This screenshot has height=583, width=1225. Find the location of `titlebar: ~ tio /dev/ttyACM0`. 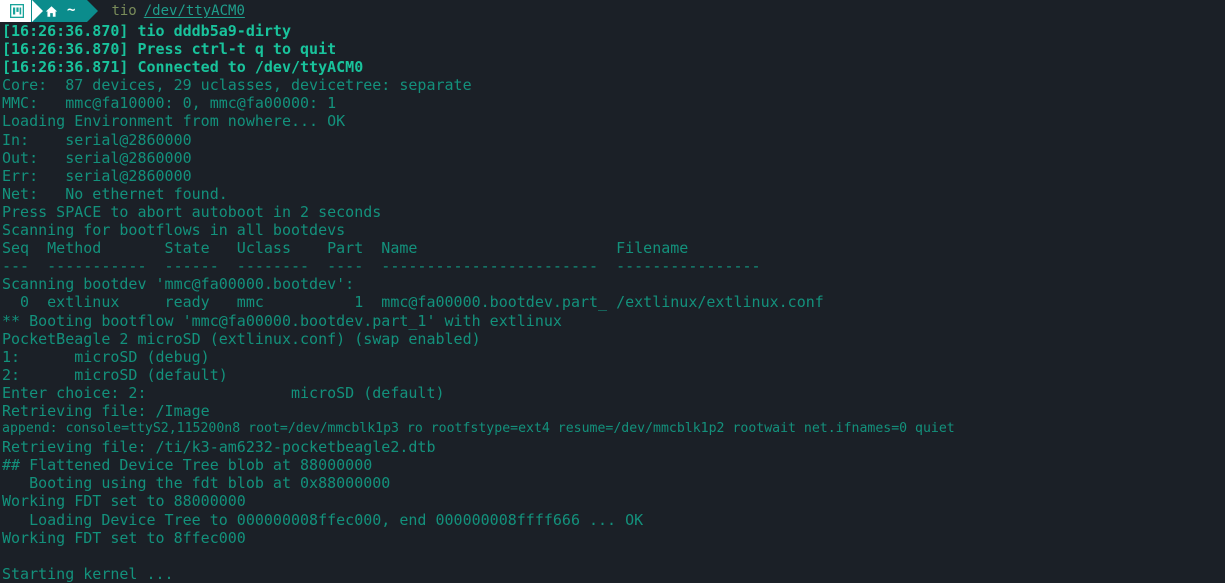

titlebar: ~ tio /dev/ttyACM0 is located at coordinates (612, 11).